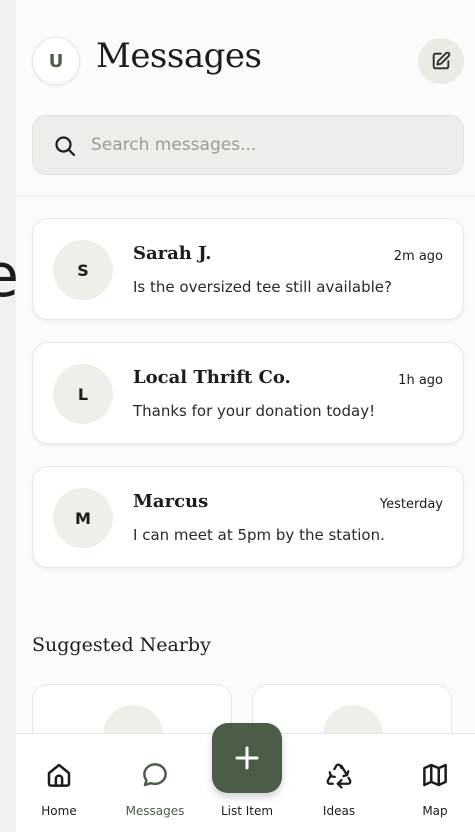 Image resolution: width=475 pixels, height=832 pixels. I want to click on contact-avatar: M, so click(83, 518).